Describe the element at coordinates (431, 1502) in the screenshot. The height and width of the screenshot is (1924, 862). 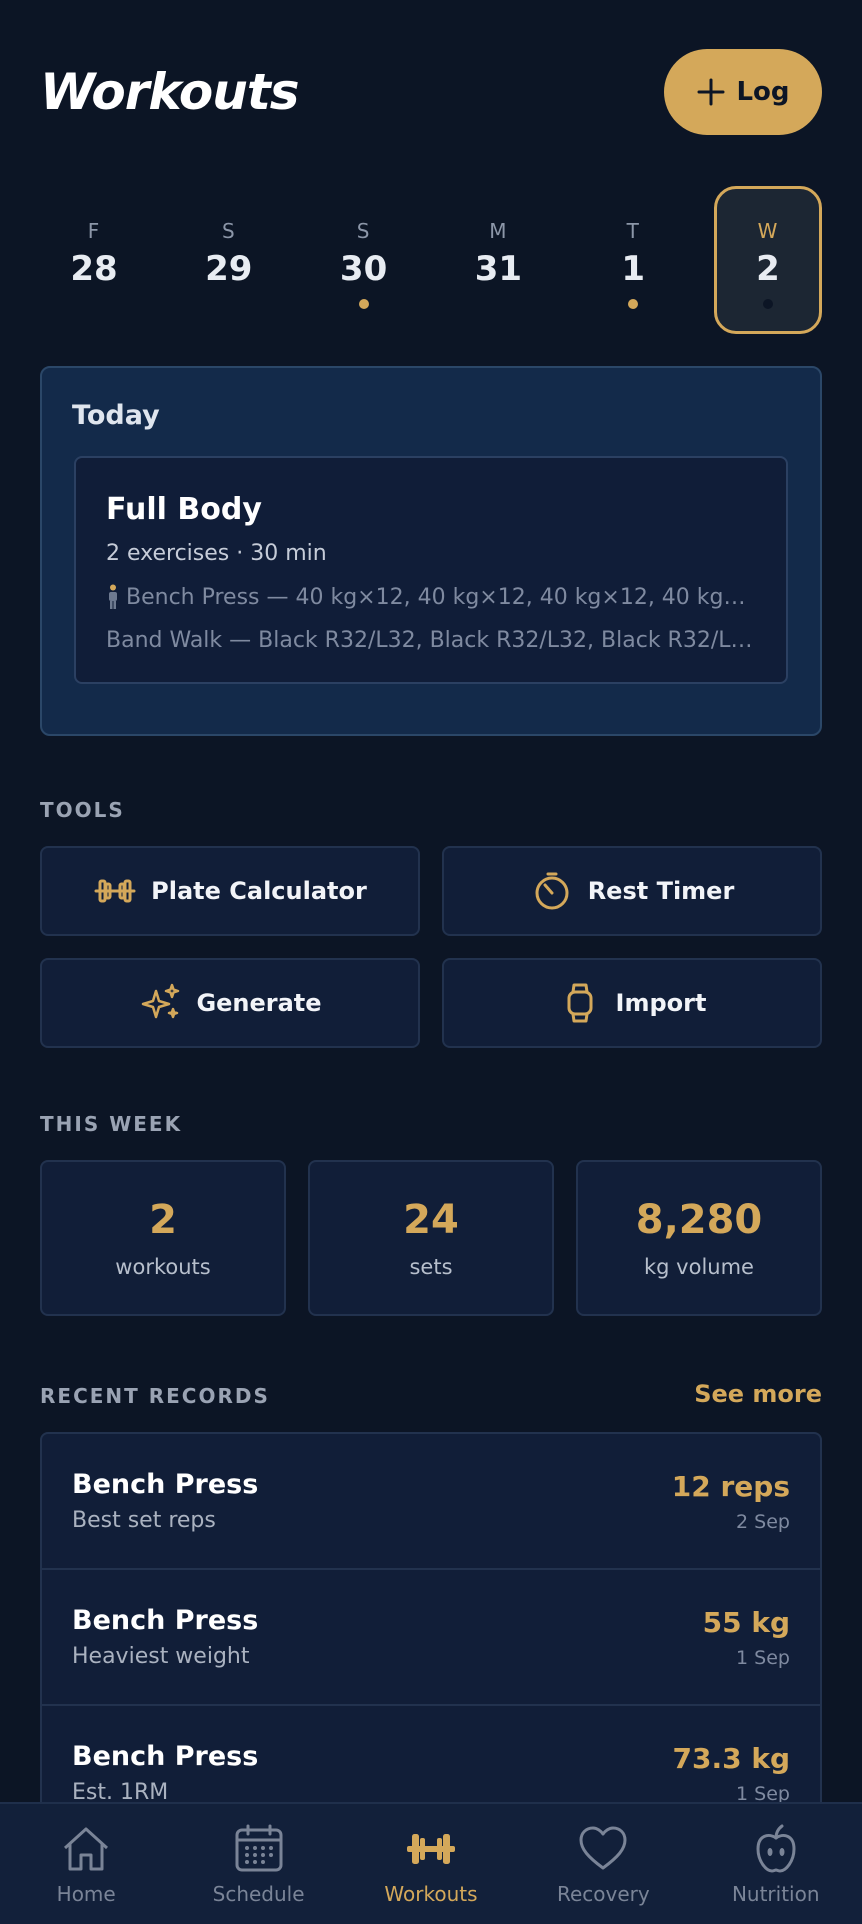
I see `record-row: Bench Press Best set reps 12 reps 2 Sep` at that location.